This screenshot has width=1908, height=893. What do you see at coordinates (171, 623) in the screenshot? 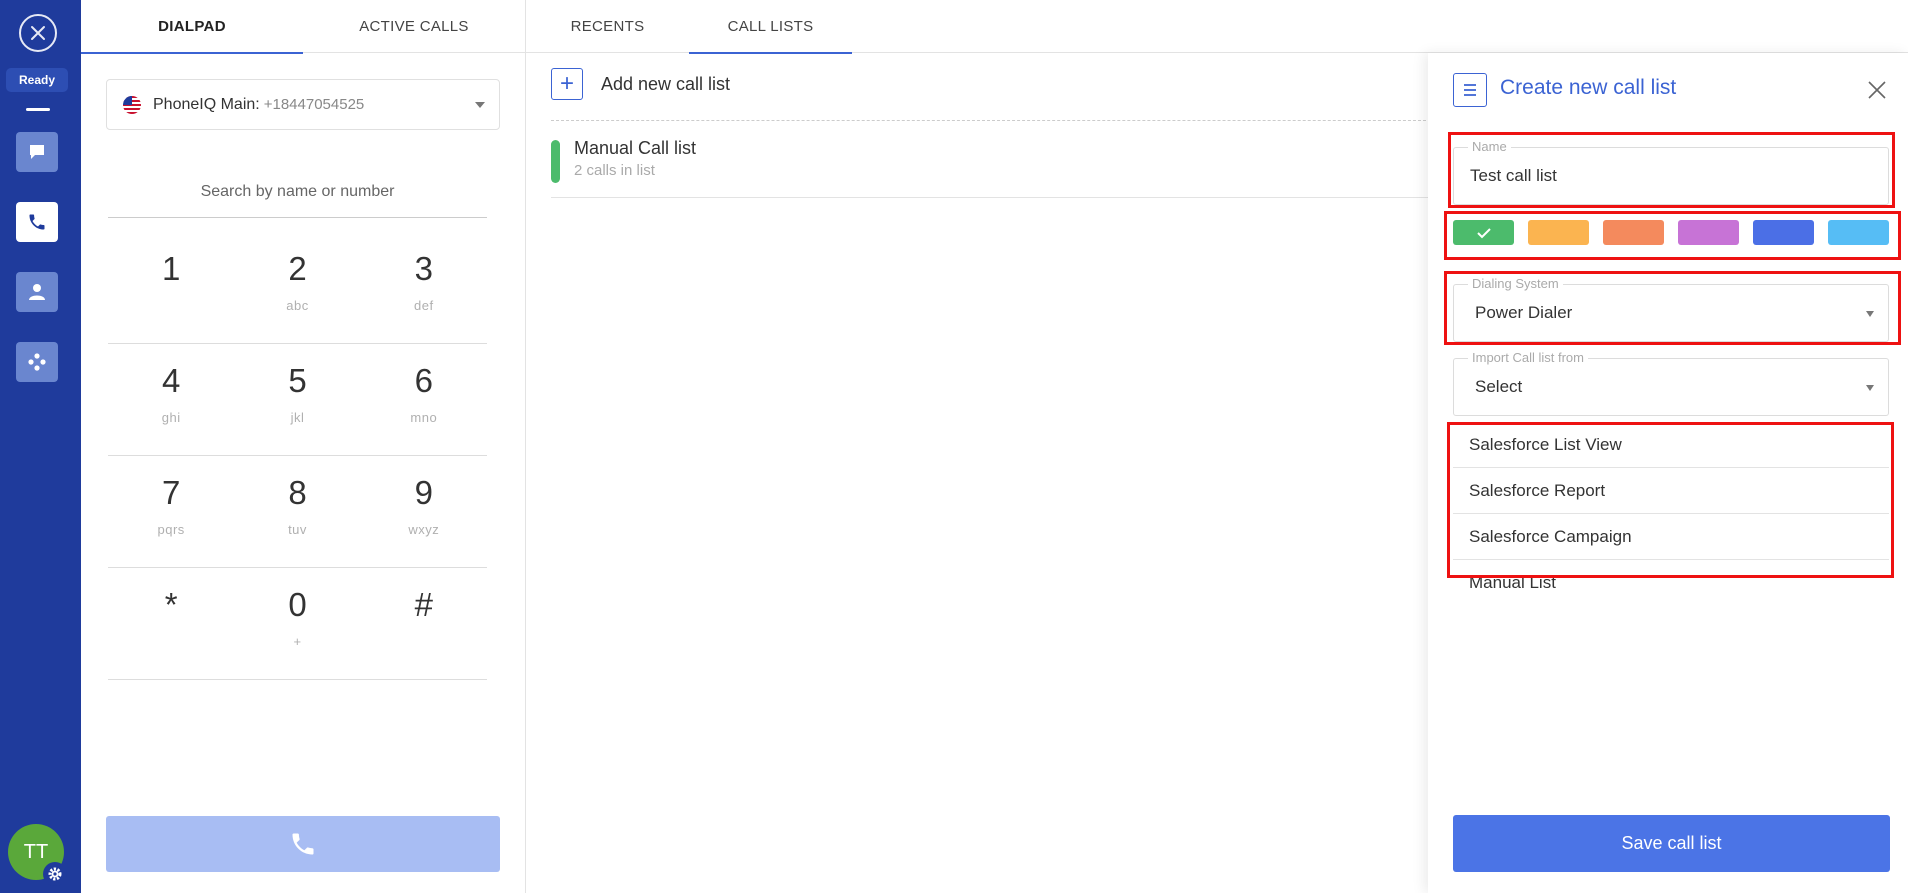
I see `key-star: *` at bounding box center [171, 623].